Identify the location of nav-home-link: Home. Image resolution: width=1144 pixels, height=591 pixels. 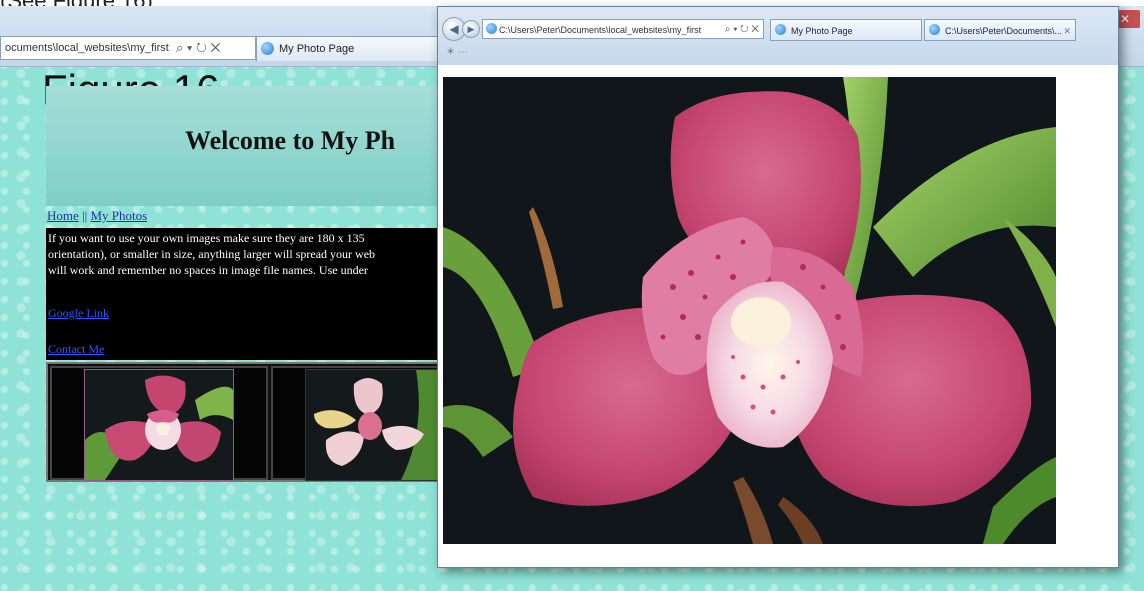
(63, 215).